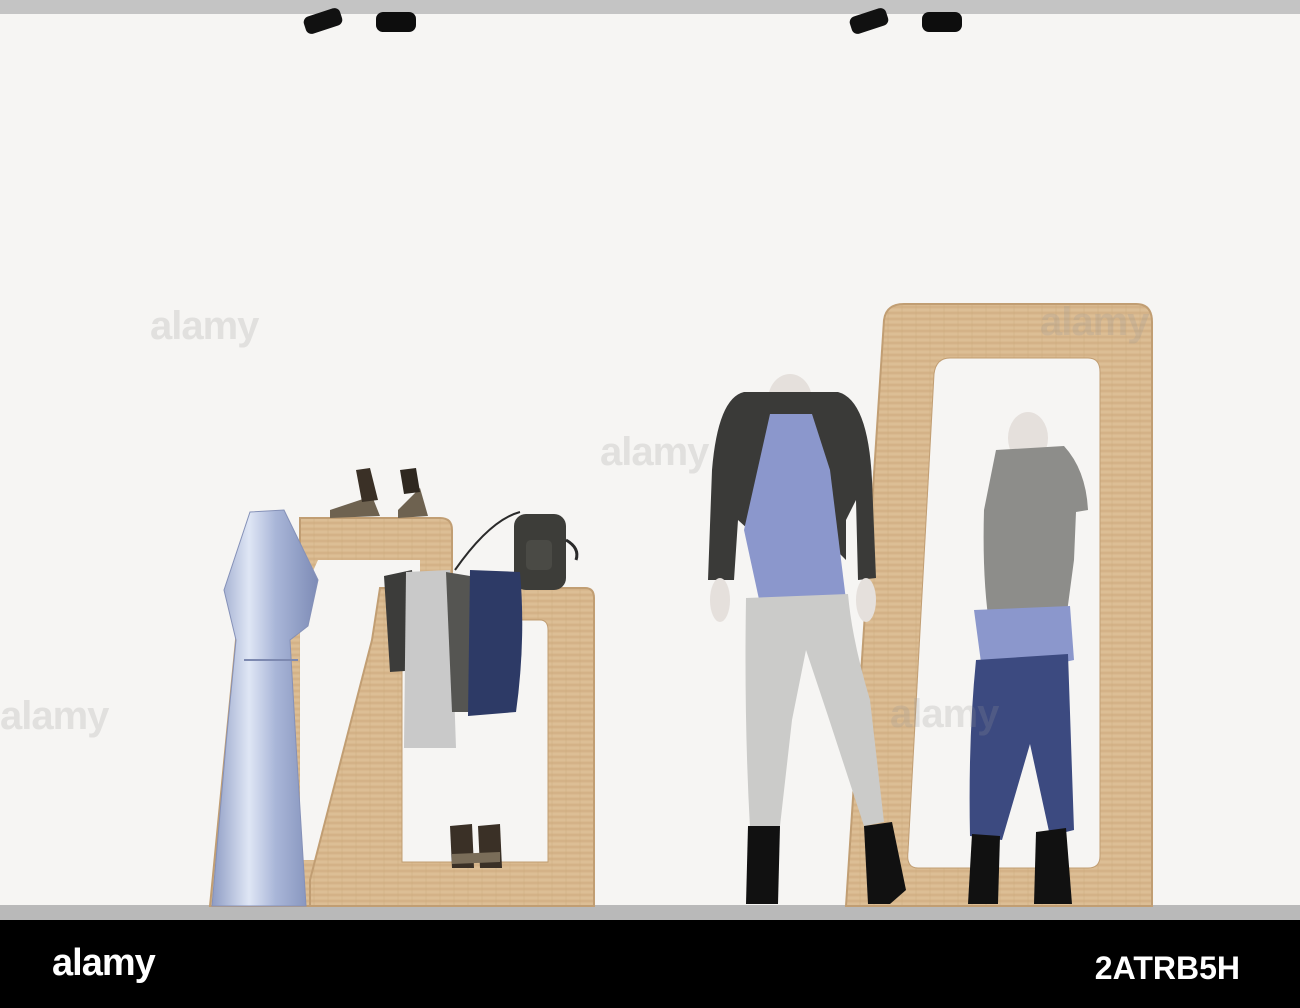 The width and height of the screenshot is (1300, 1008). I want to click on image-id: 2ATRB5H, so click(1167, 968).